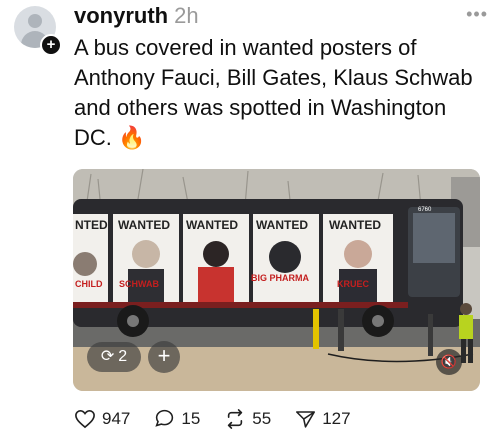 The width and height of the screenshot is (500, 437). What do you see at coordinates (121, 15) in the screenshot?
I see `username: vonyruth` at bounding box center [121, 15].